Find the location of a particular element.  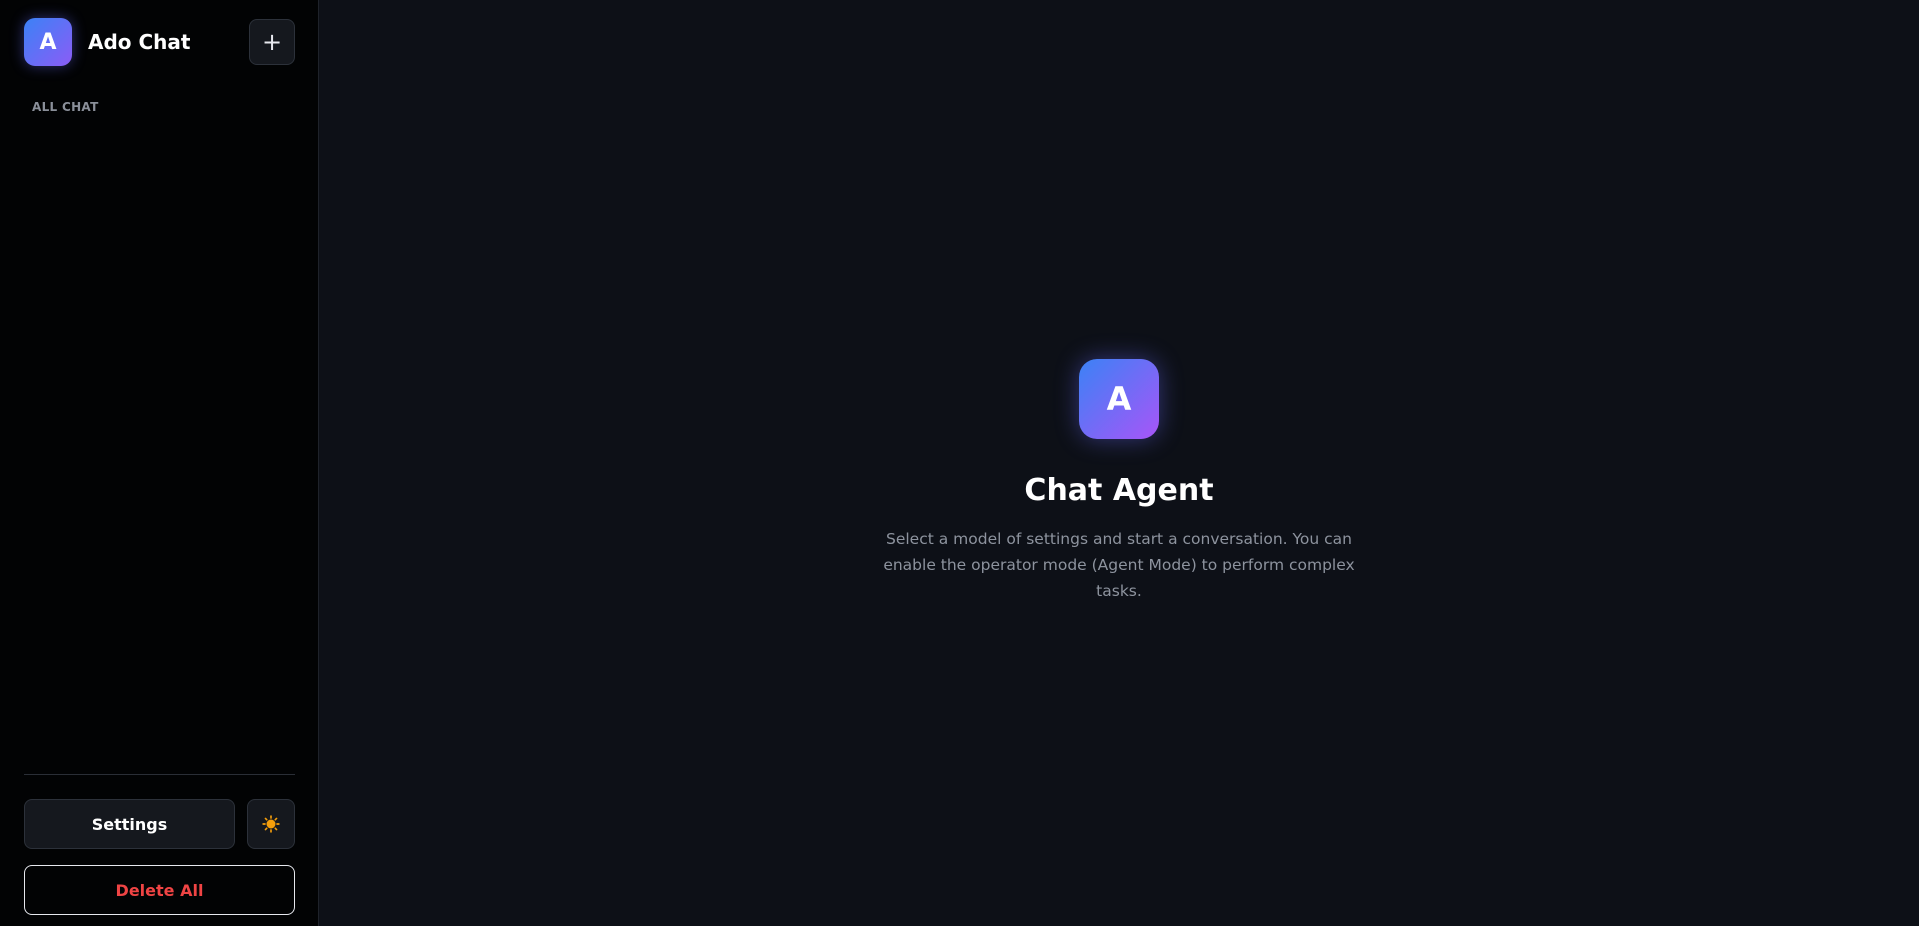

app-logo: A is located at coordinates (48, 42).